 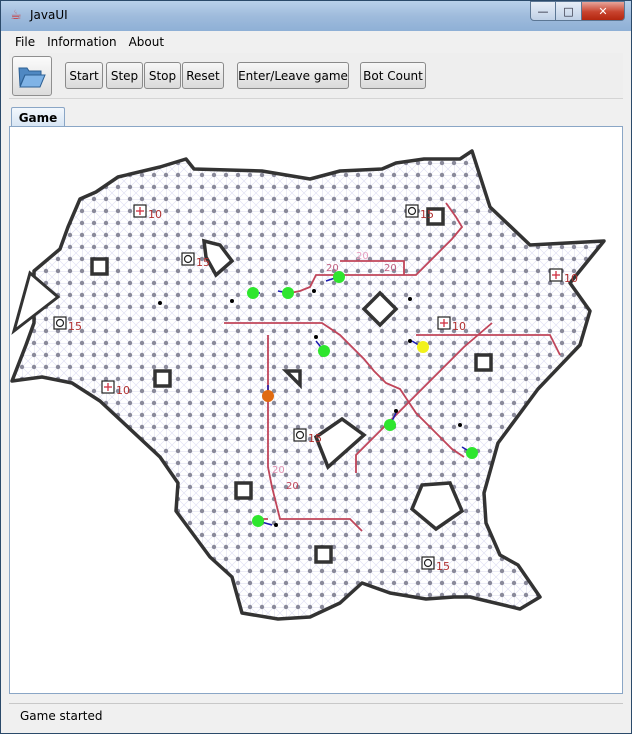 What do you see at coordinates (203, 75) in the screenshot?
I see `reset-button: Reset` at bounding box center [203, 75].